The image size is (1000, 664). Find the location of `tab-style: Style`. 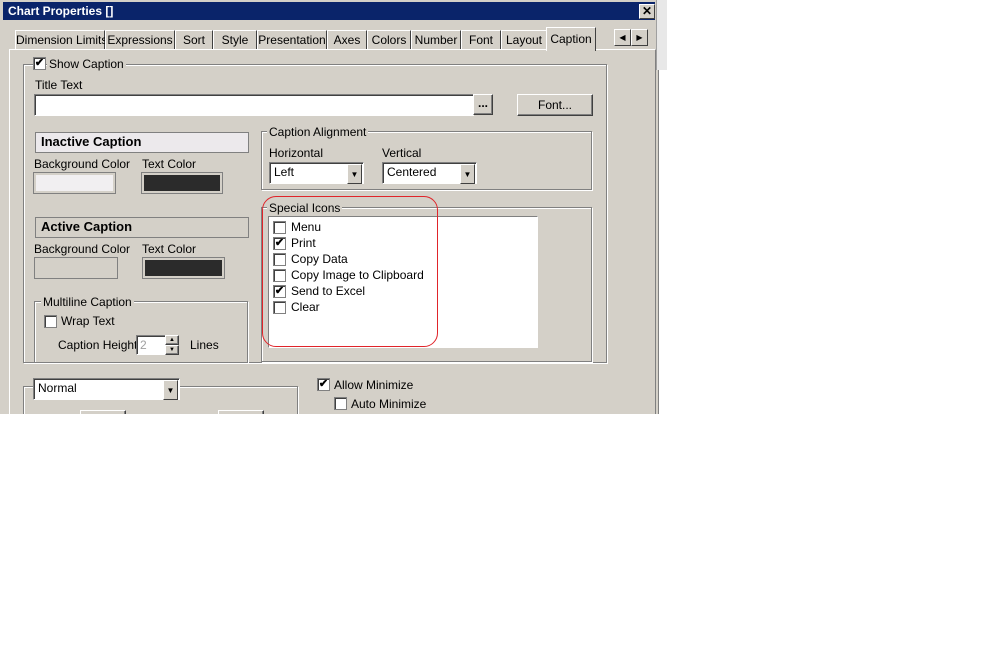

tab-style: Style is located at coordinates (235, 40).